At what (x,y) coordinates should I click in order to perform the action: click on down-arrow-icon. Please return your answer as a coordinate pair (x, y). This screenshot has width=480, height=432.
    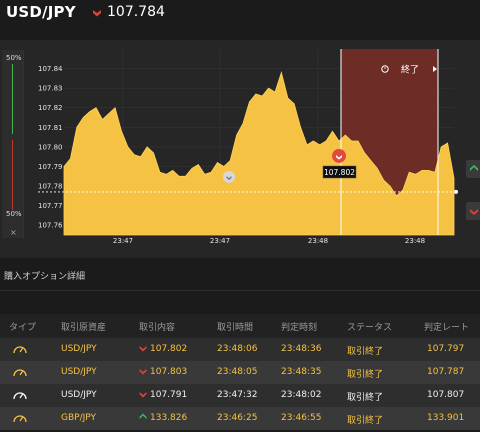
    Looking at the image, I should click on (97, 13).